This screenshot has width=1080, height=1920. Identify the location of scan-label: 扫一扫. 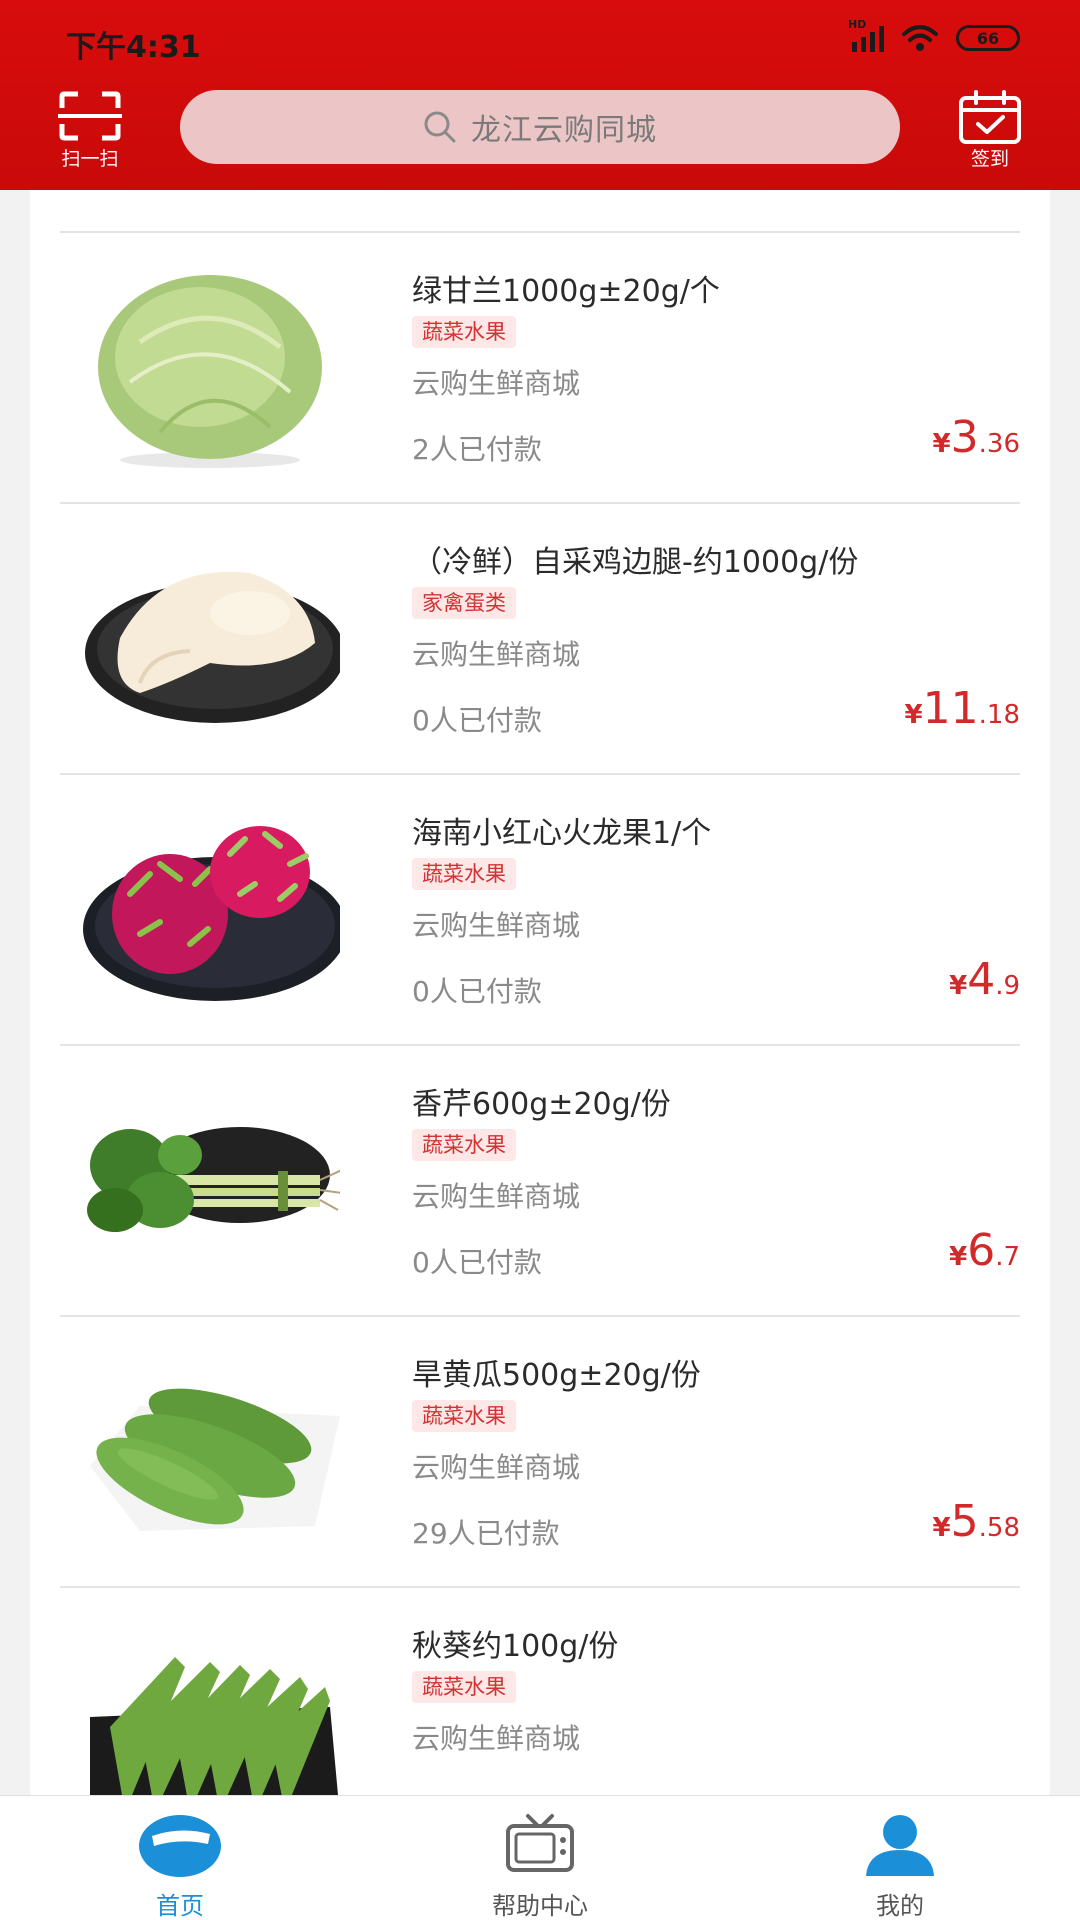
(90, 159).